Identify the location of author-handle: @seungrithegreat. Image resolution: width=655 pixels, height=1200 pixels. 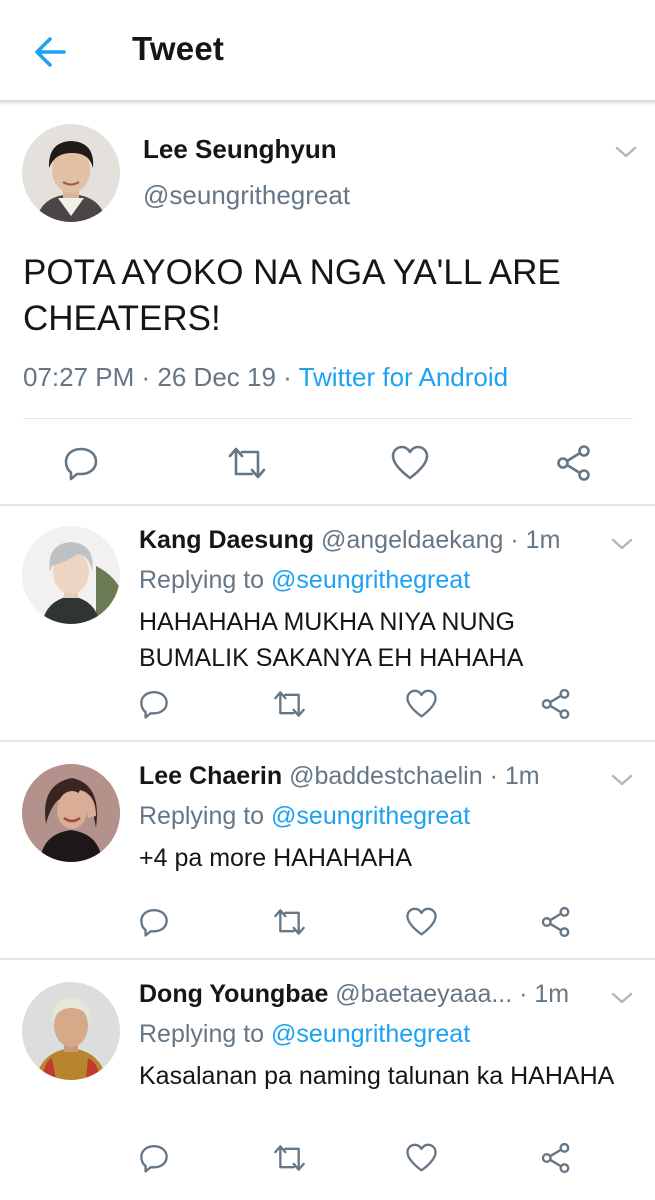
(246, 195).